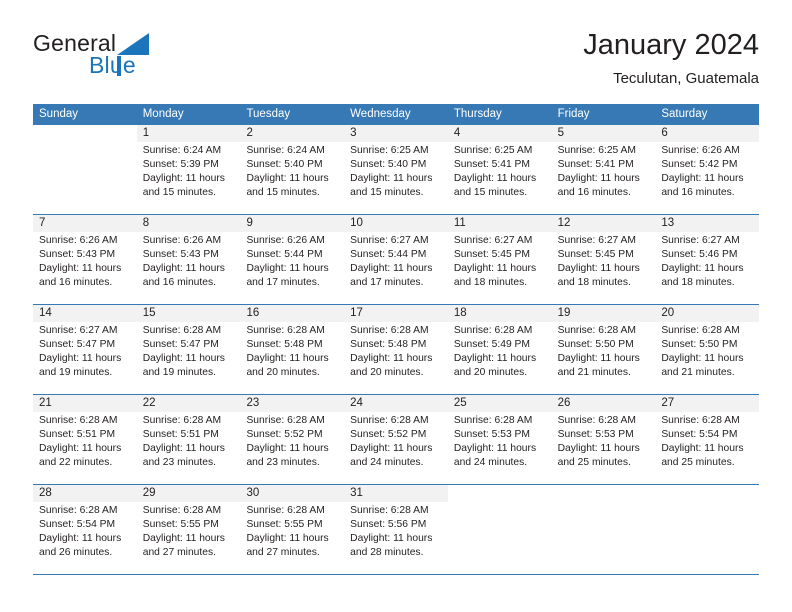 The height and width of the screenshot is (612, 792). Describe the element at coordinates (702, 366) in the screenshot. I see `daylight-text: Daylight: 11 hours and 21 minutes.` at that location.